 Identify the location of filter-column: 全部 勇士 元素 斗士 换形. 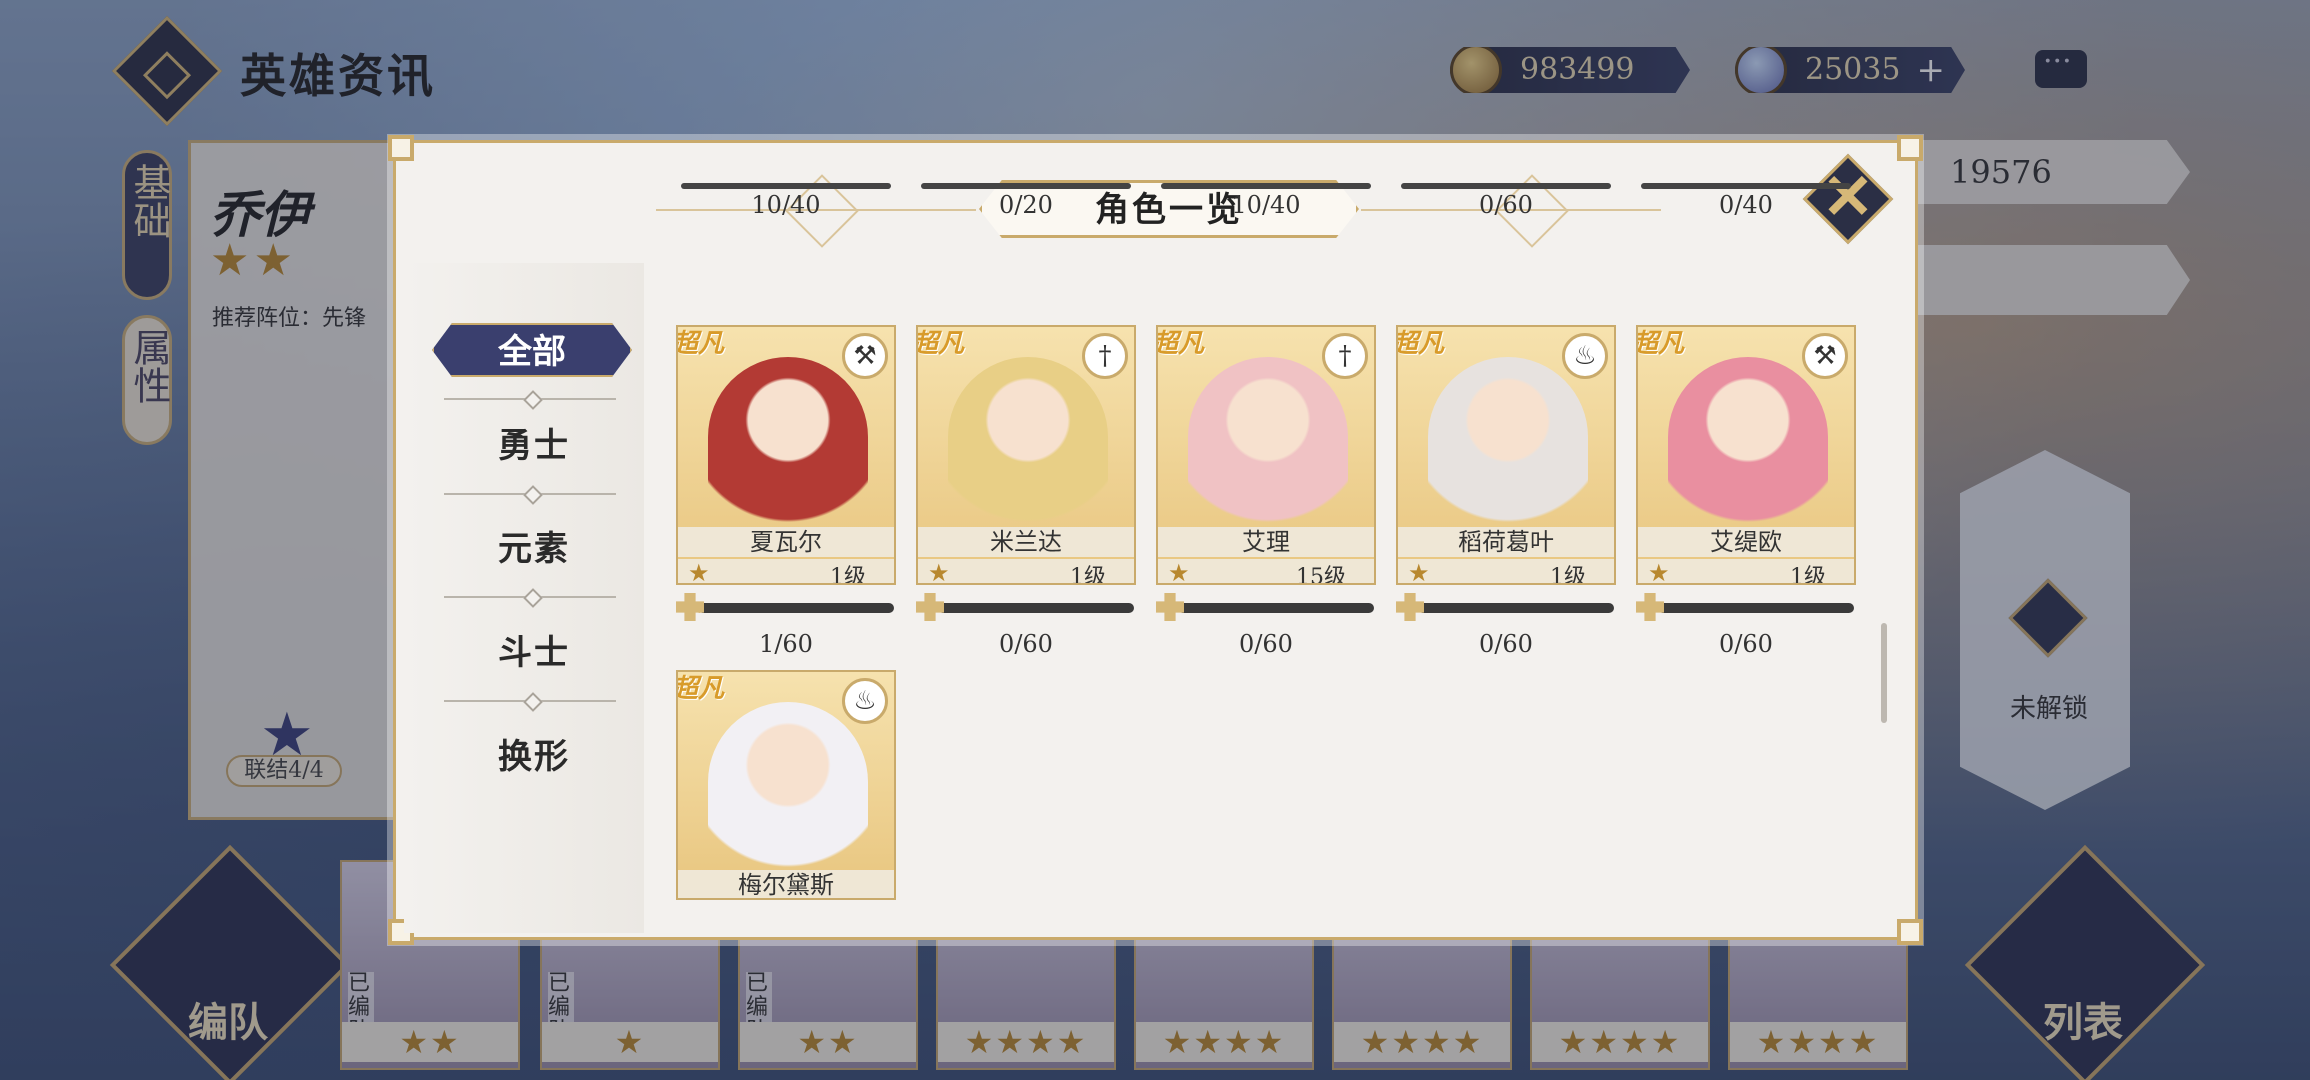
(524, 598).